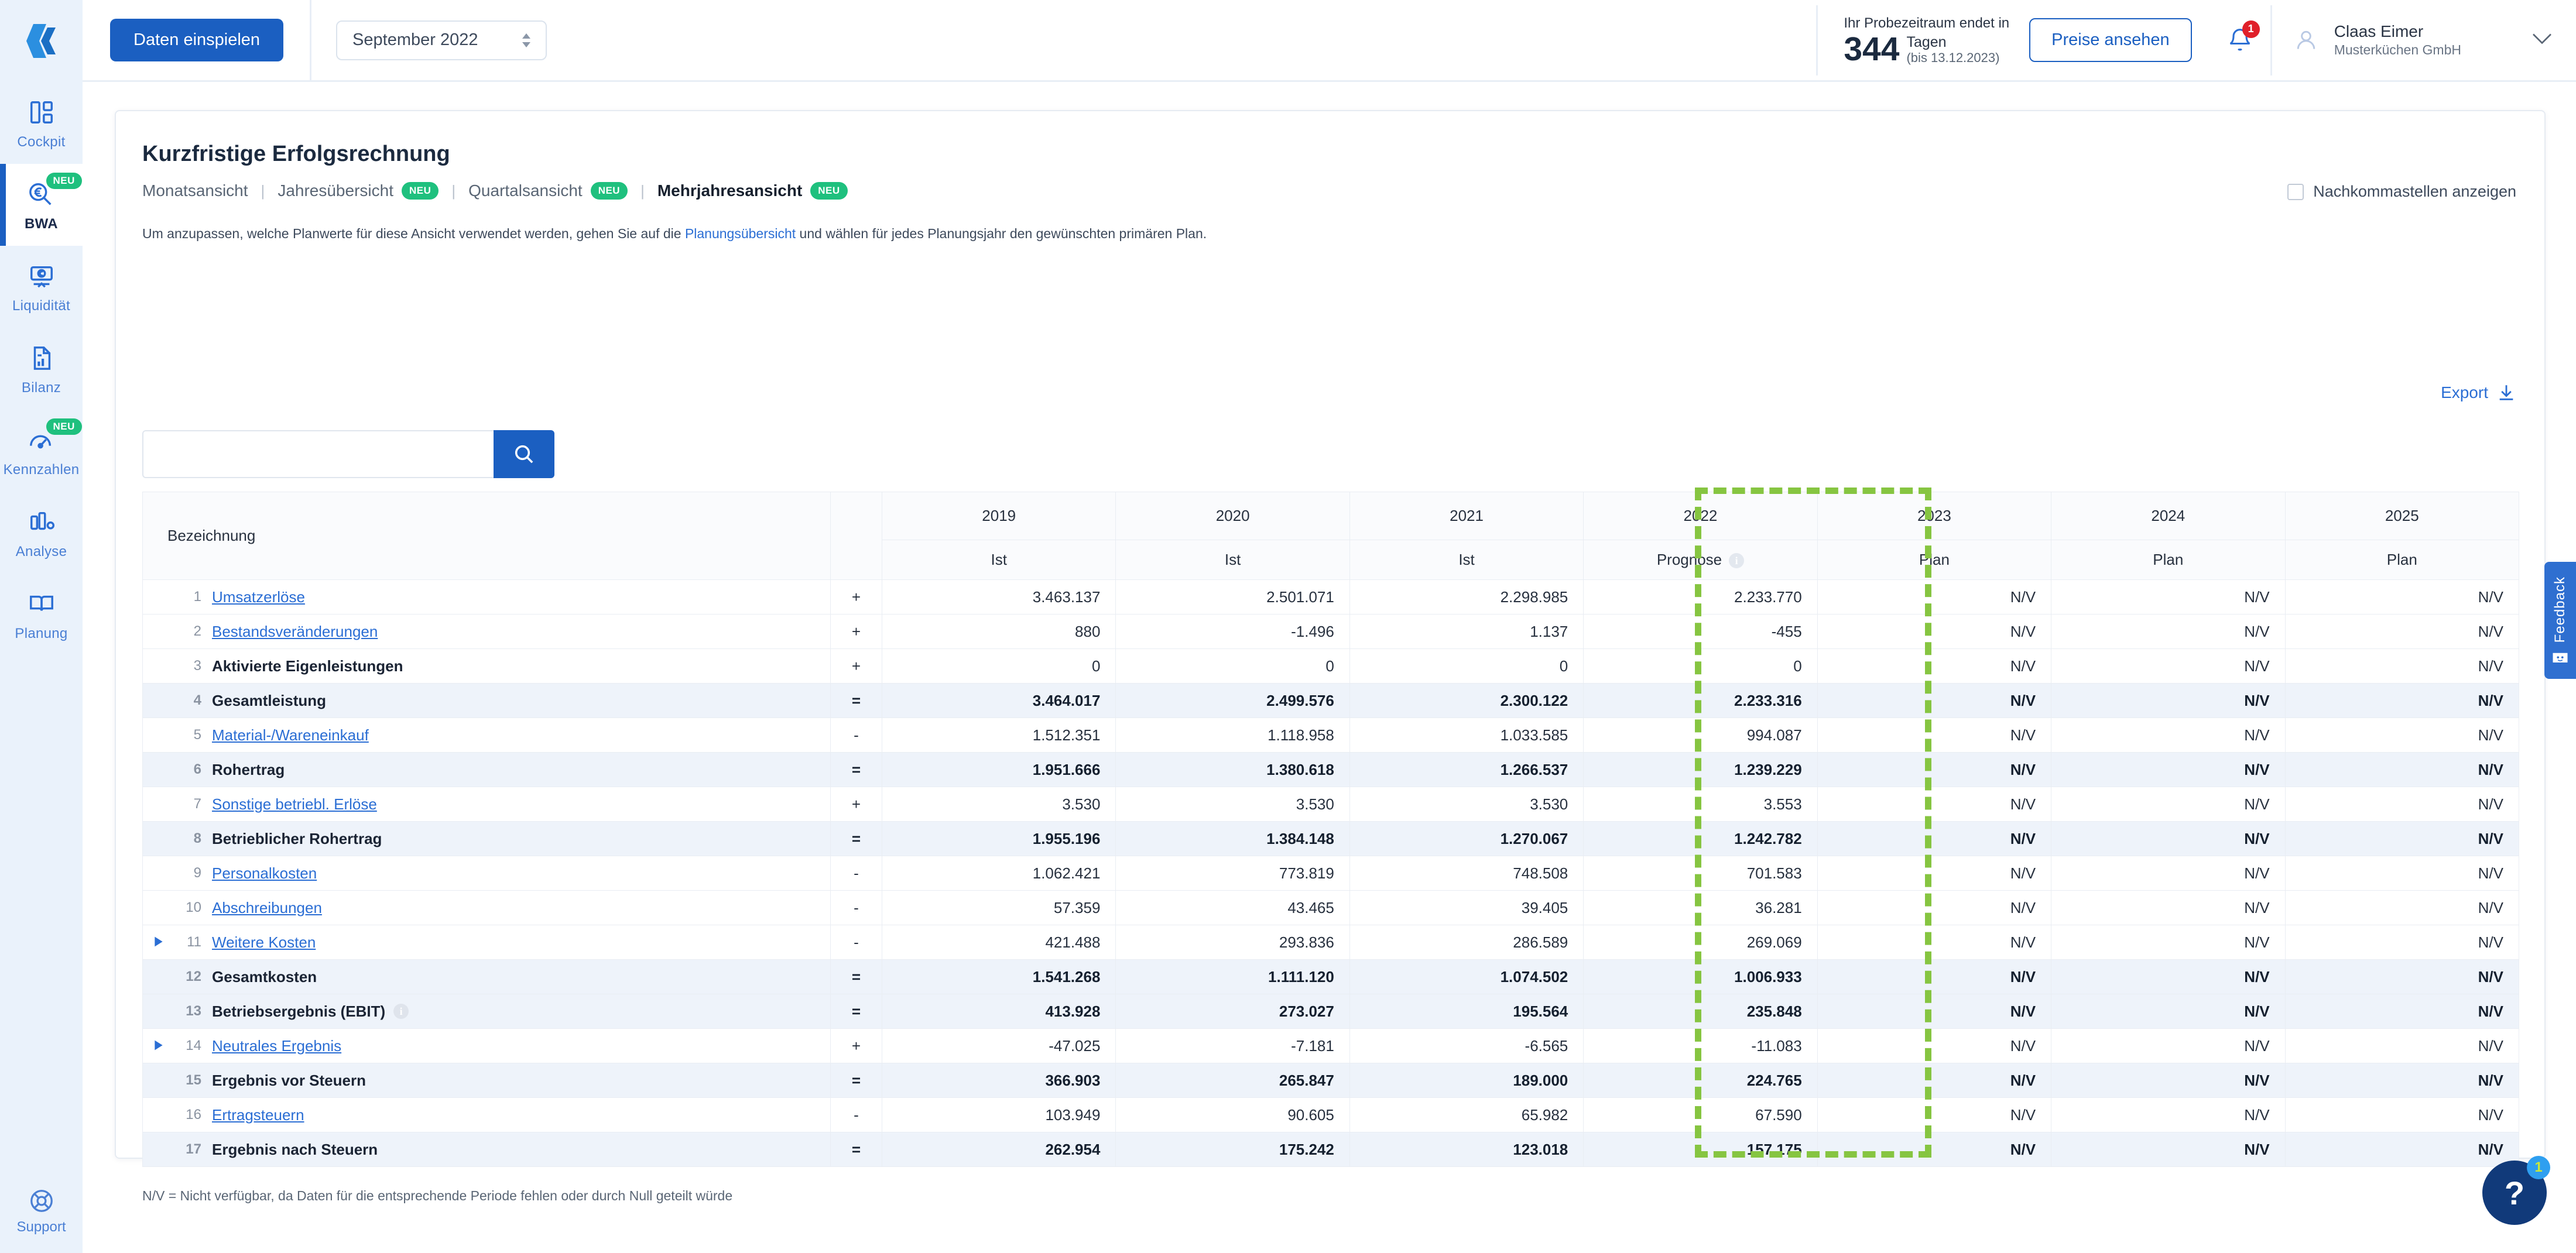 The height and width of the screenshot is (1253, 2576). What do you see at coordinates (1466, 1149) in the screenshot?
I see `cell-2021: 123.018` at bounding box center [1466, 1149].